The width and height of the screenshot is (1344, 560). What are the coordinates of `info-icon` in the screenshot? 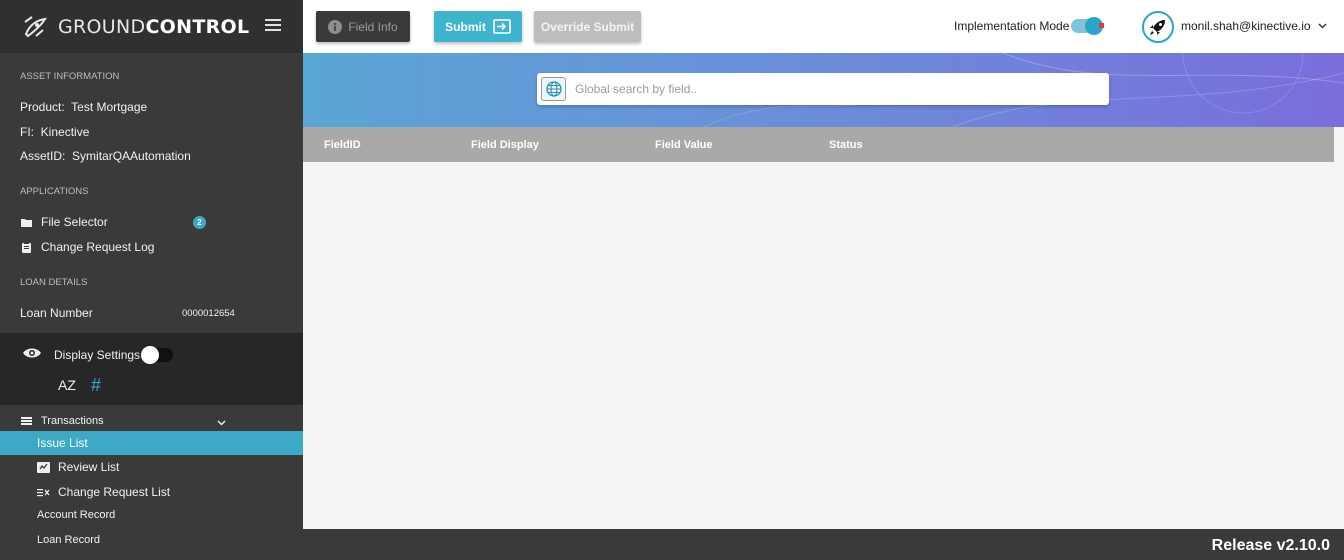 It's located at (335, 26).